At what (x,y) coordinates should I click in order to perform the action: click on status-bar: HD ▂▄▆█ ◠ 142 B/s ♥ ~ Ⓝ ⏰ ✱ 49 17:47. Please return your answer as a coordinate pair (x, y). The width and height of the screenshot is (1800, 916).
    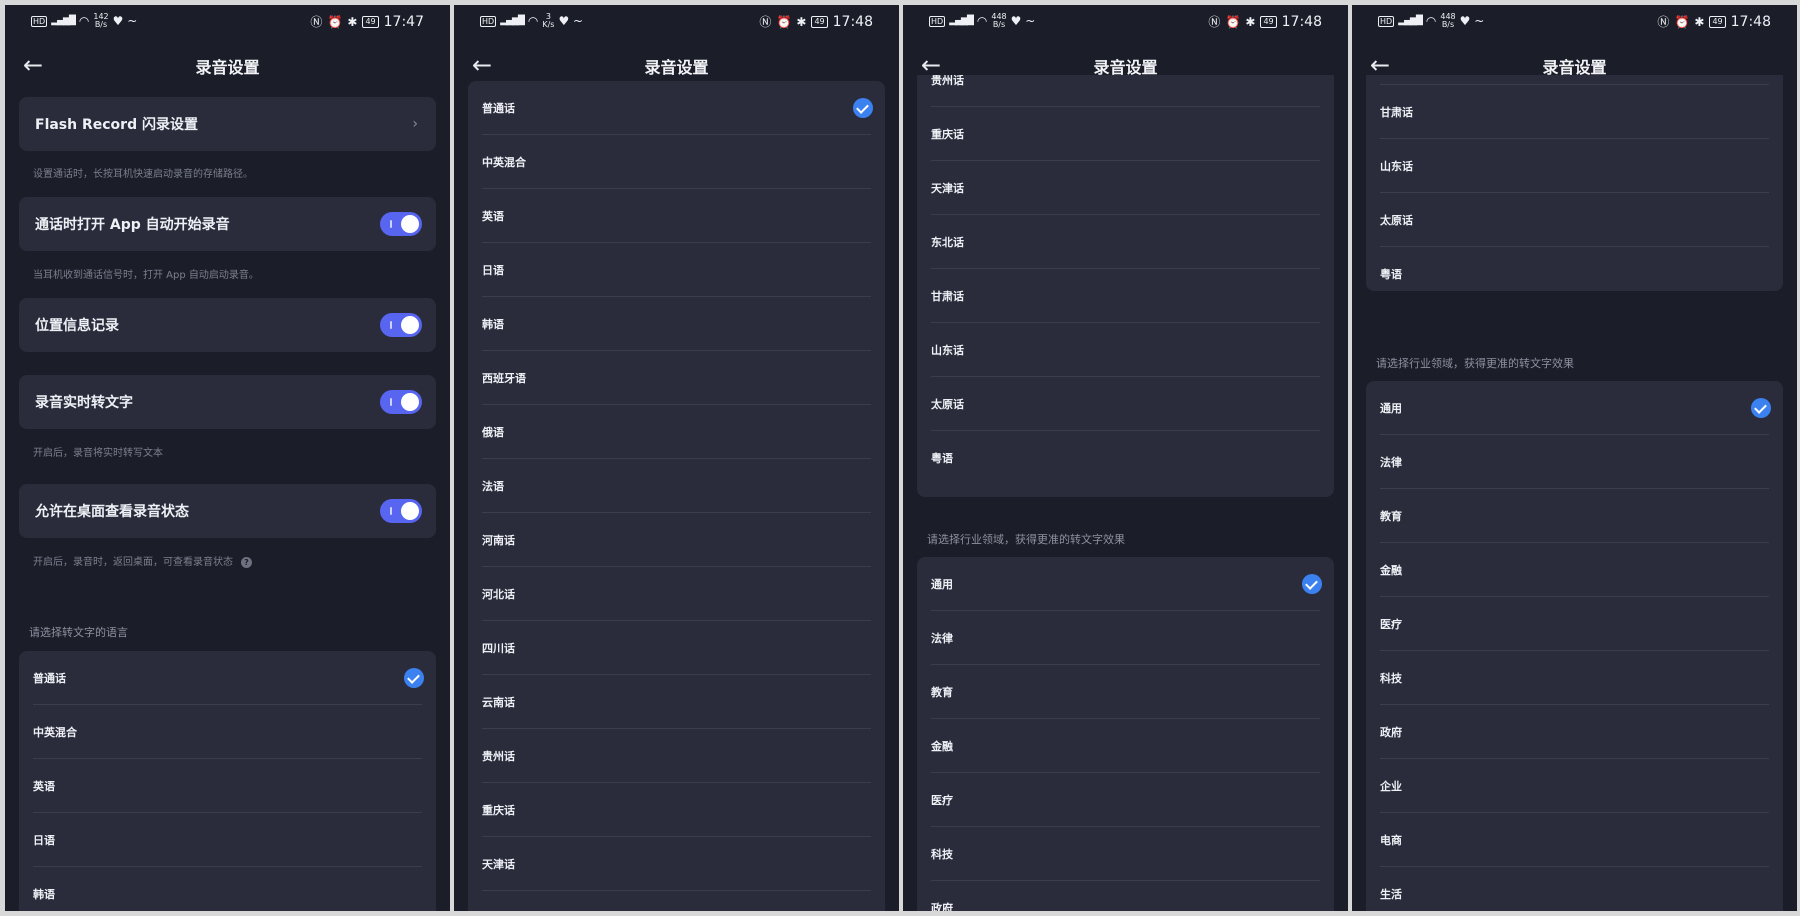
    Looking at the image, I should click on (227, 23).